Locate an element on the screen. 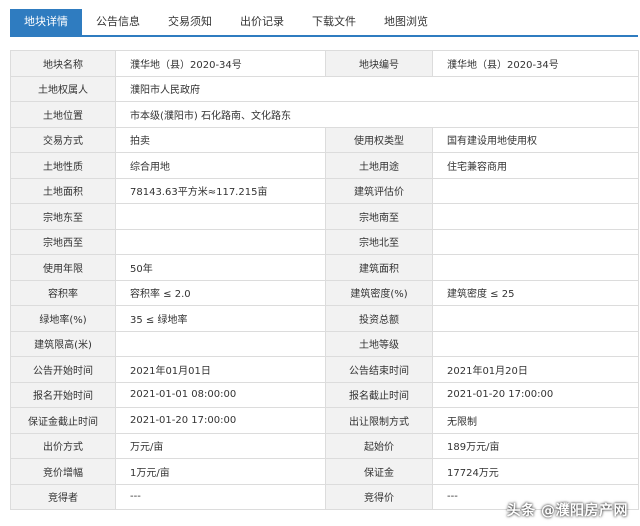  field-label: 竞价增幅 is located at coordinates (63, 471).